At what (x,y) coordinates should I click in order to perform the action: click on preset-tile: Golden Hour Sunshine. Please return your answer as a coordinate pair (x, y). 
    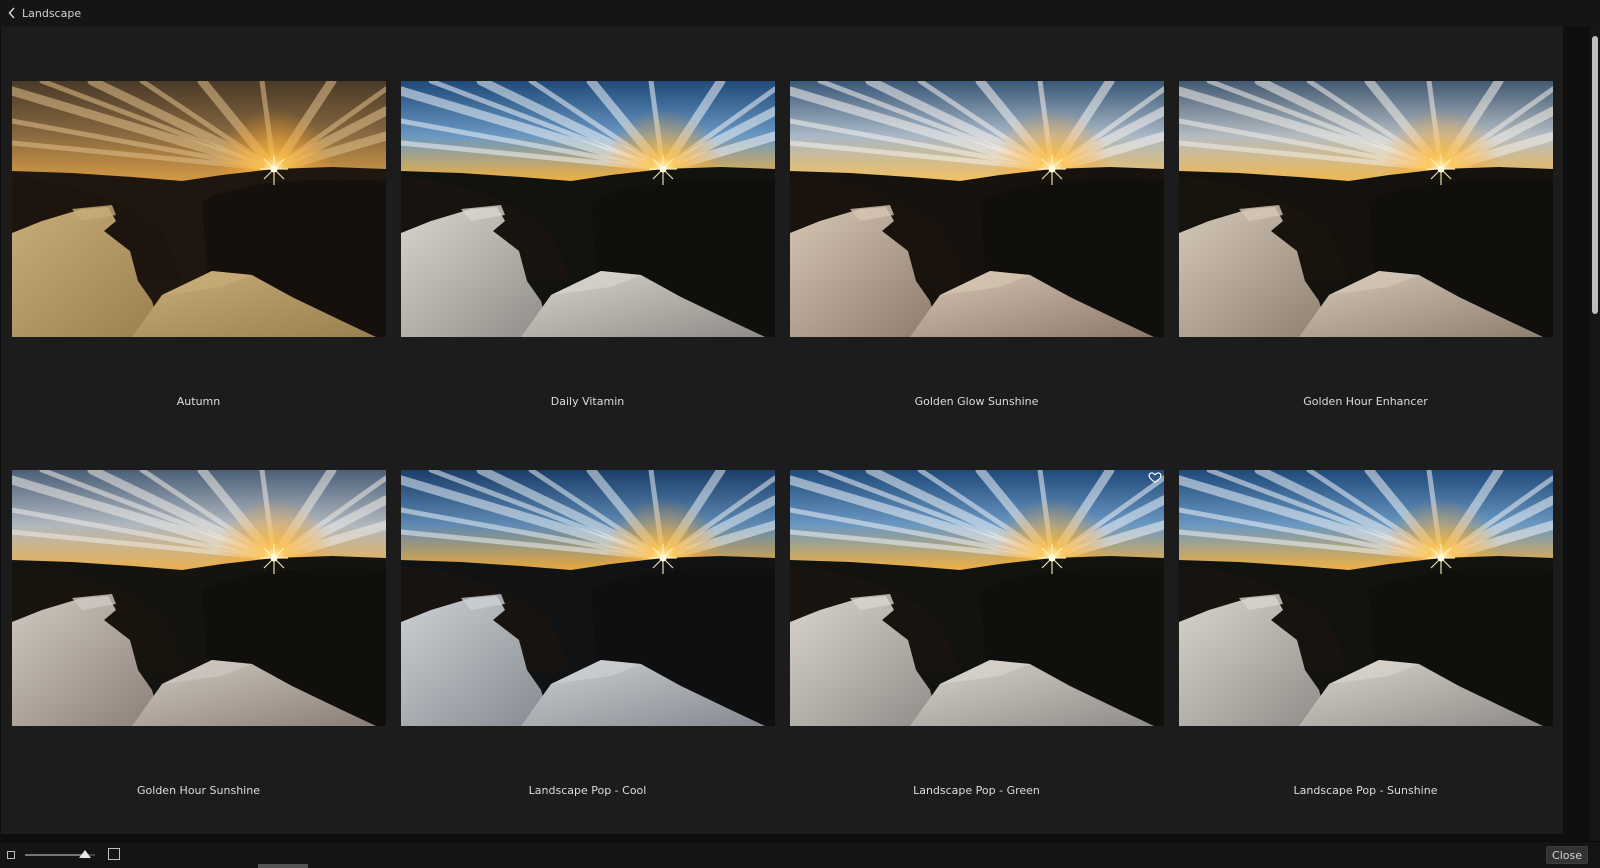
    Looking at the image, I should click on (198, 612).